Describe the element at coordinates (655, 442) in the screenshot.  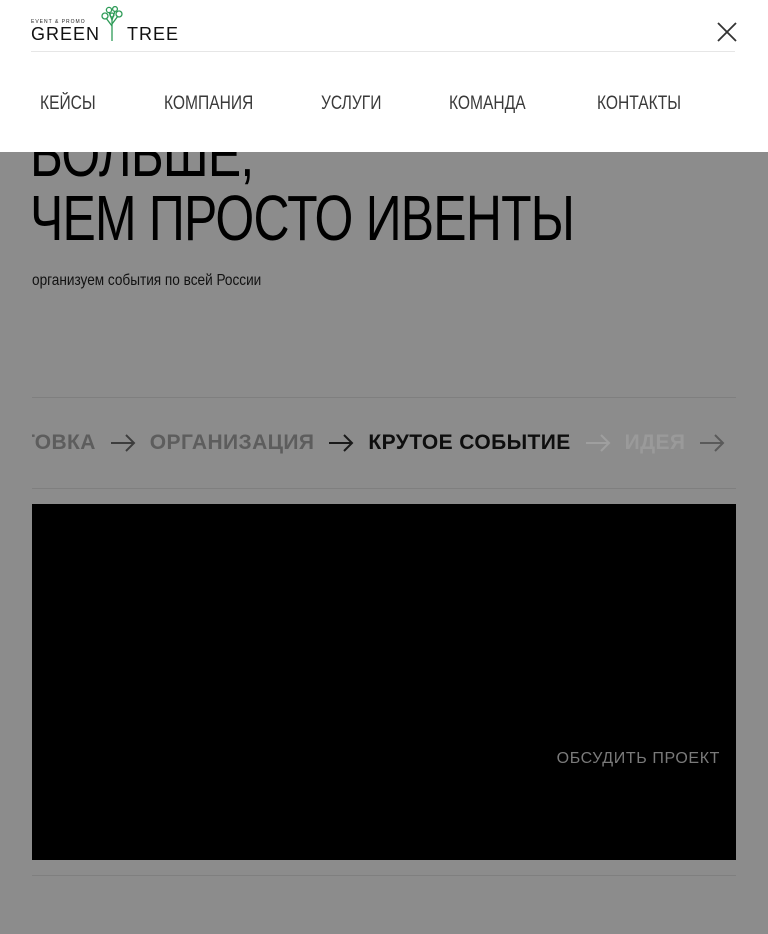
I see `process-step: ИДЕЯ` at that location.